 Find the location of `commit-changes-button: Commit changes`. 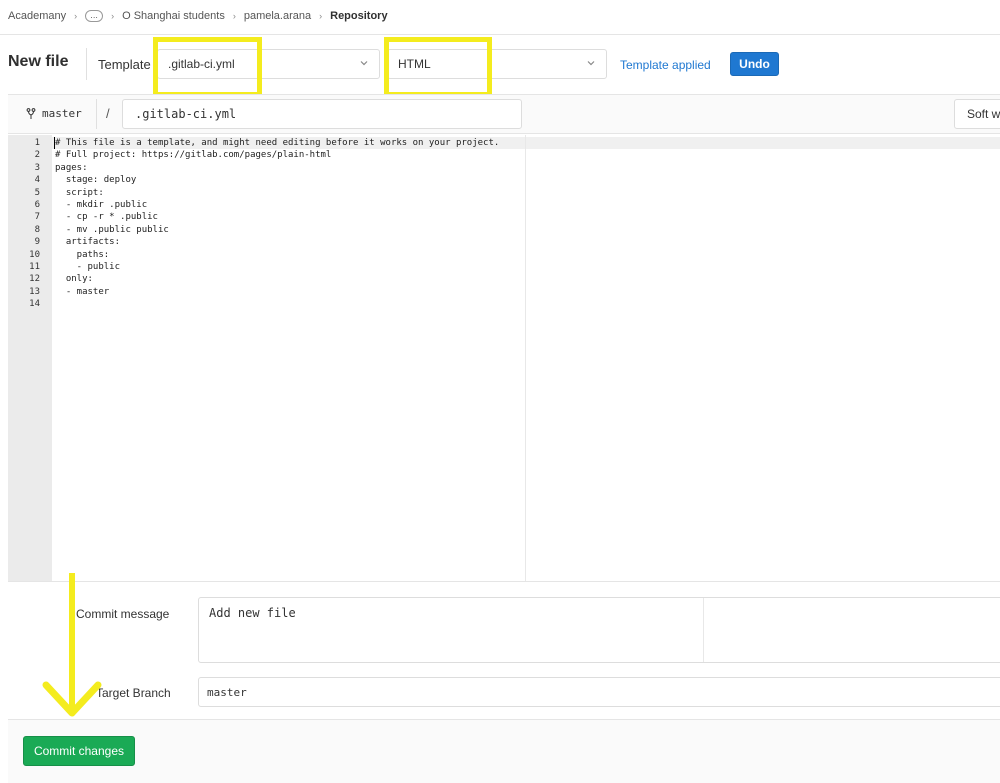

commit-changes-button: Commit changes is located at coordinates (79, 751).